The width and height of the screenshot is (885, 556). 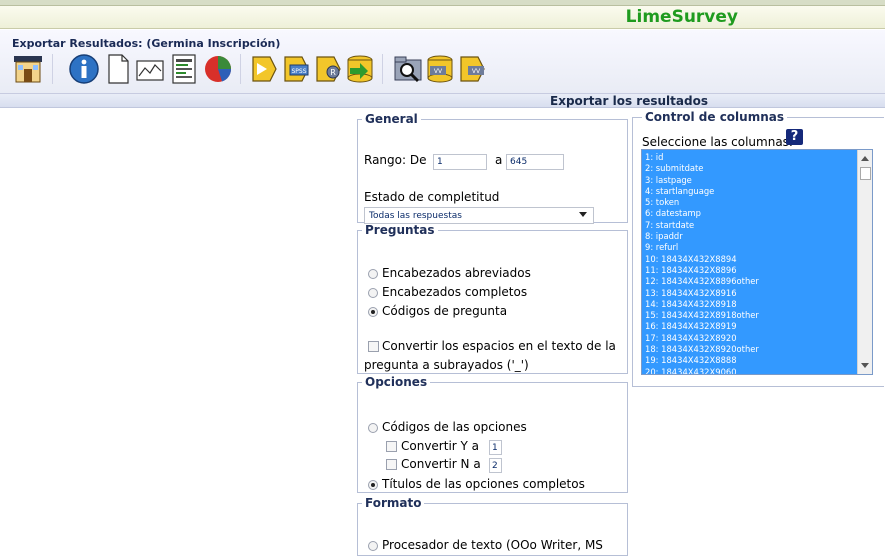 I want to click on column-option: 17: 18434X432X8920, so click(x=748, y=338).